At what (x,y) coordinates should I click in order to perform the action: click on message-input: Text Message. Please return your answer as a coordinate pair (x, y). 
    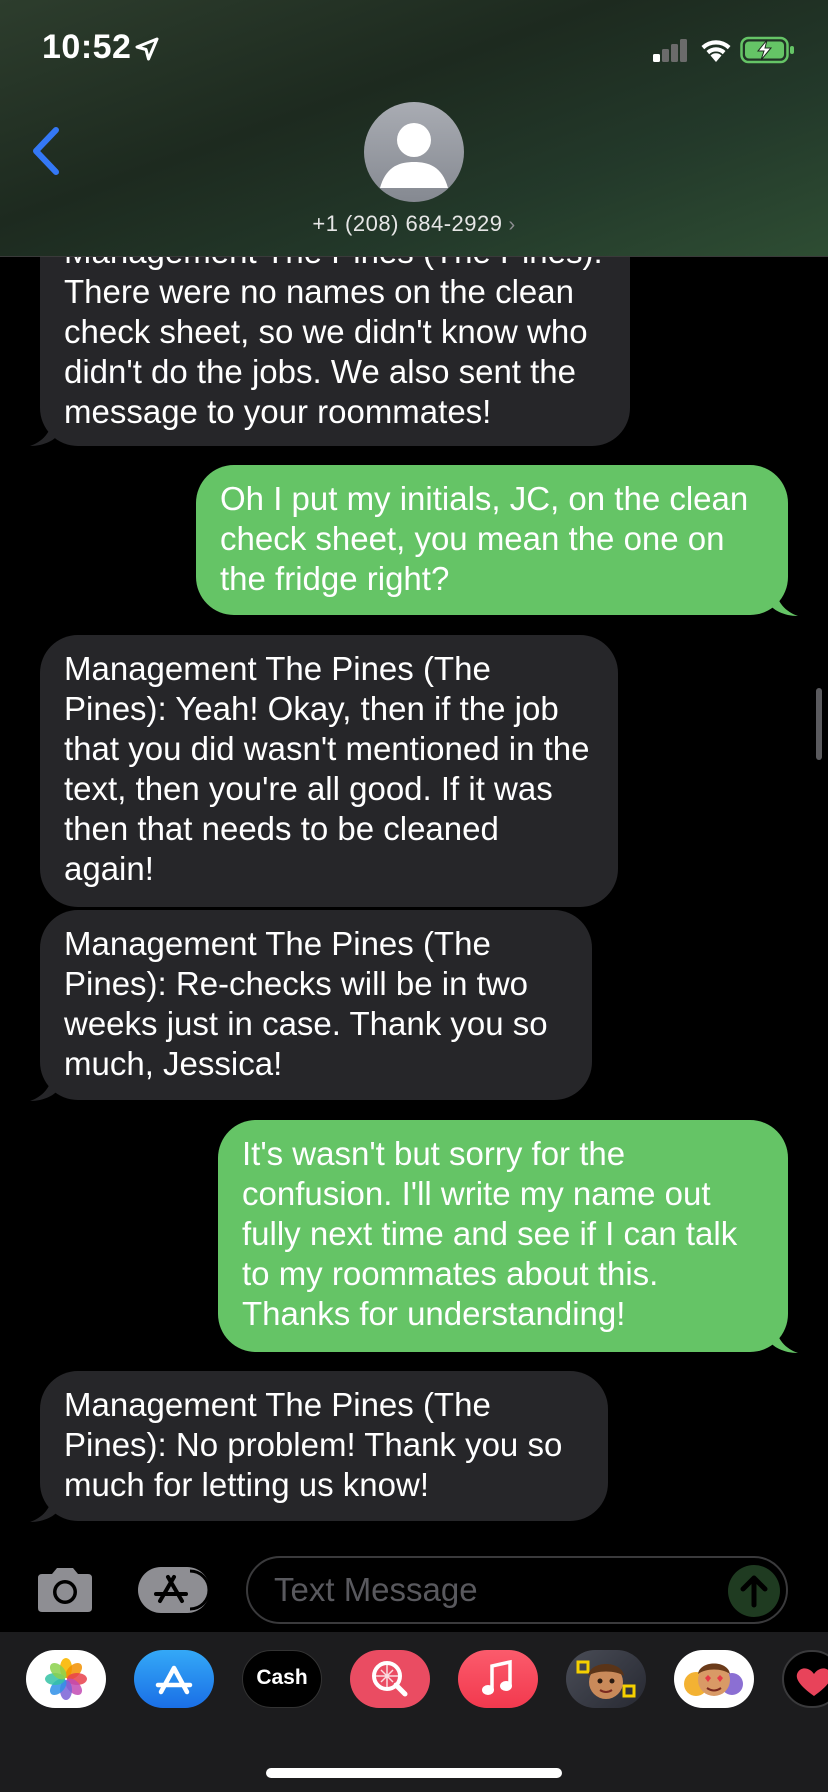
    Looking at the image, I should click on (517, 1590).